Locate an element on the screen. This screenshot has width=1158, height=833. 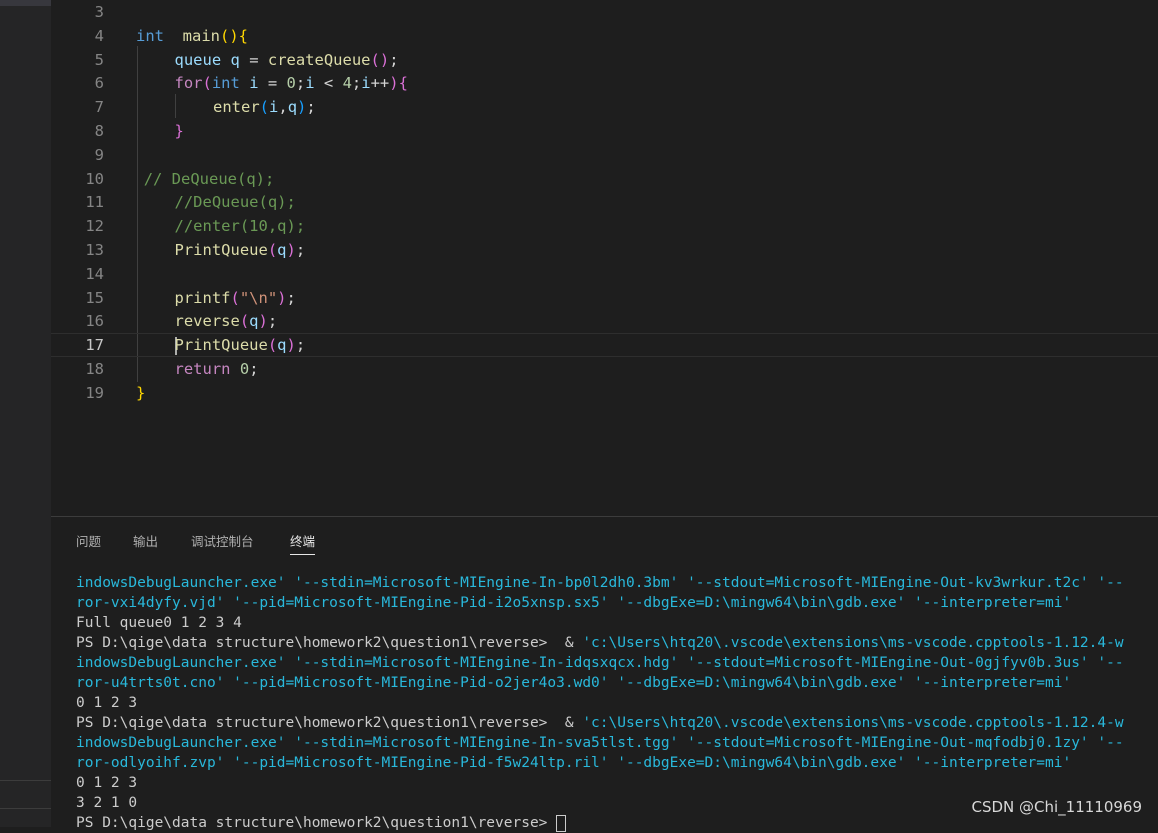
code-token: queue is located at coordinates (198, 59).